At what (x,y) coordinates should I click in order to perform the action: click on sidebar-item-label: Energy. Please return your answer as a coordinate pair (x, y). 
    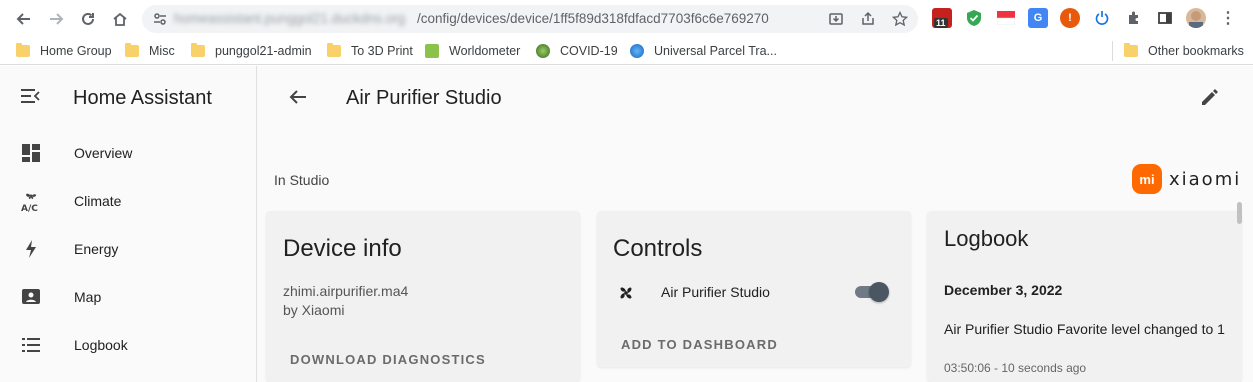
    Looking at the image, I should click on (96, 249).